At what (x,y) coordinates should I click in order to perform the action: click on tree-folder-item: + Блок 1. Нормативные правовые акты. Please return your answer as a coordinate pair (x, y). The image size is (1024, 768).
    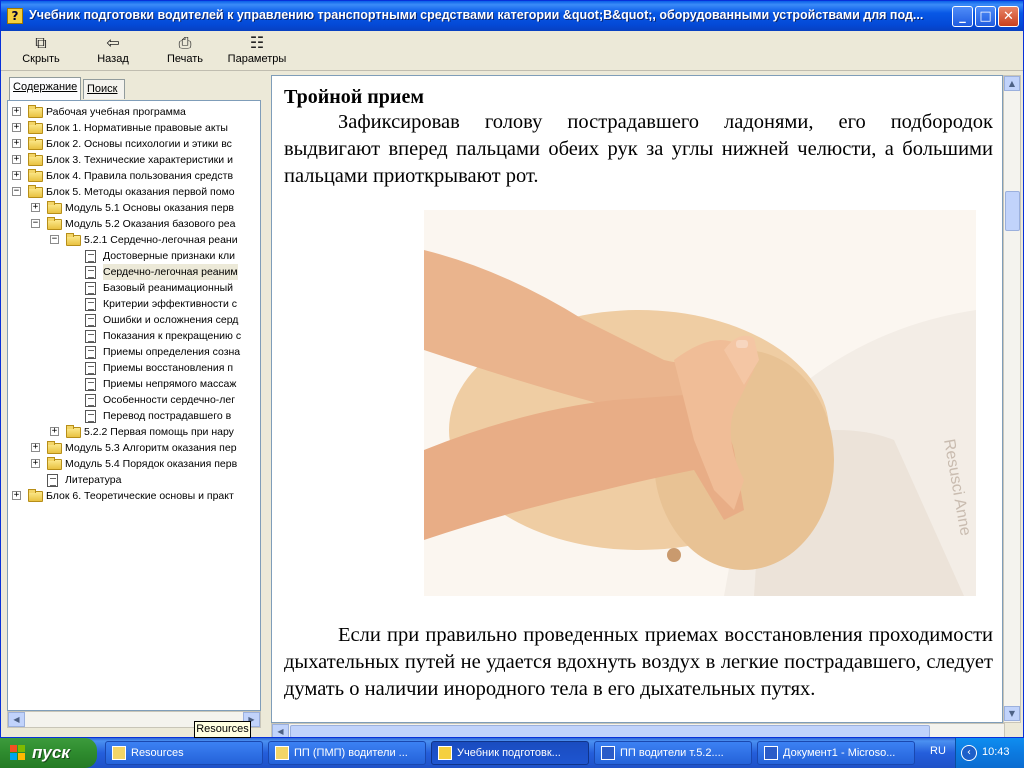
    Looking at the image, I should click on (134, 128).